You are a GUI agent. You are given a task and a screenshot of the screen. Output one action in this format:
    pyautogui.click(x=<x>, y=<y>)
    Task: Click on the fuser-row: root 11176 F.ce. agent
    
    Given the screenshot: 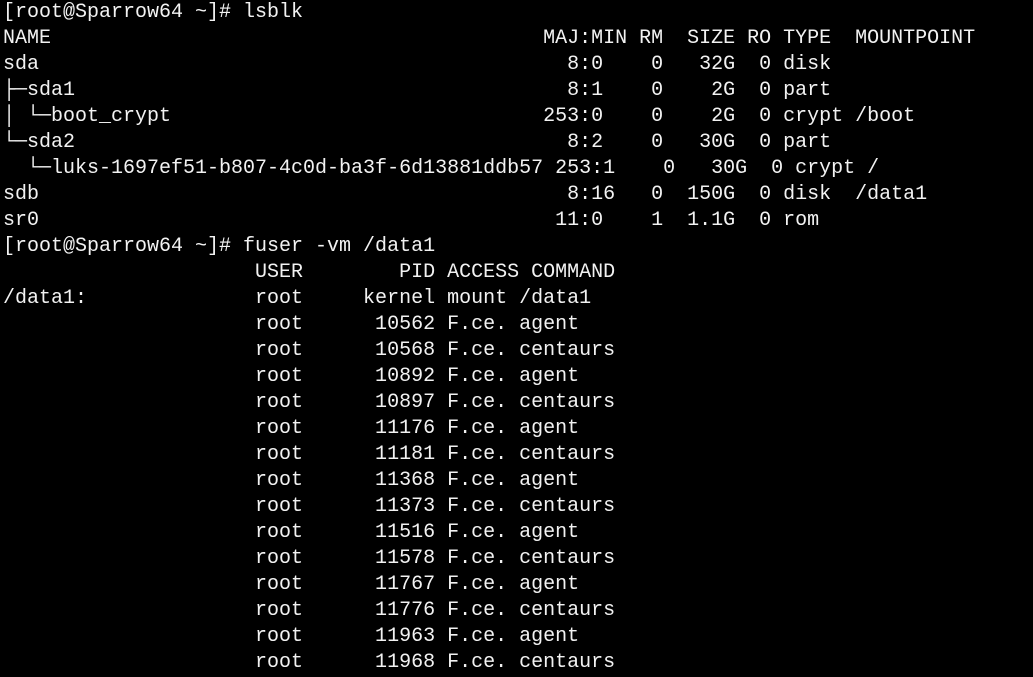 What is the action you would take?
    pyautogui.click(x=291, y=428)
    